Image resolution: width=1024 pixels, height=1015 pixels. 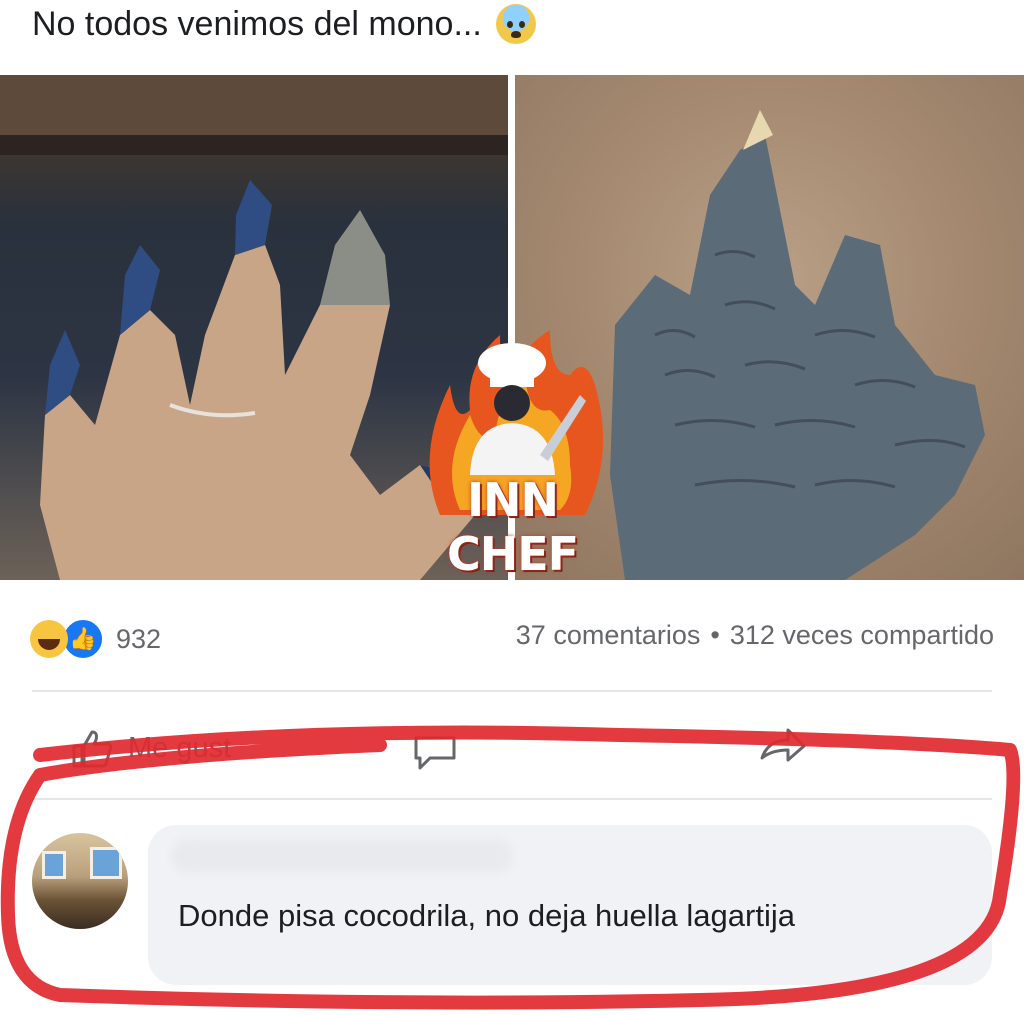 What do you see at coordinates (512, 527) in the screenshot?
I see `watermark-text: INN CHEF` at bounding box center [512, 527].